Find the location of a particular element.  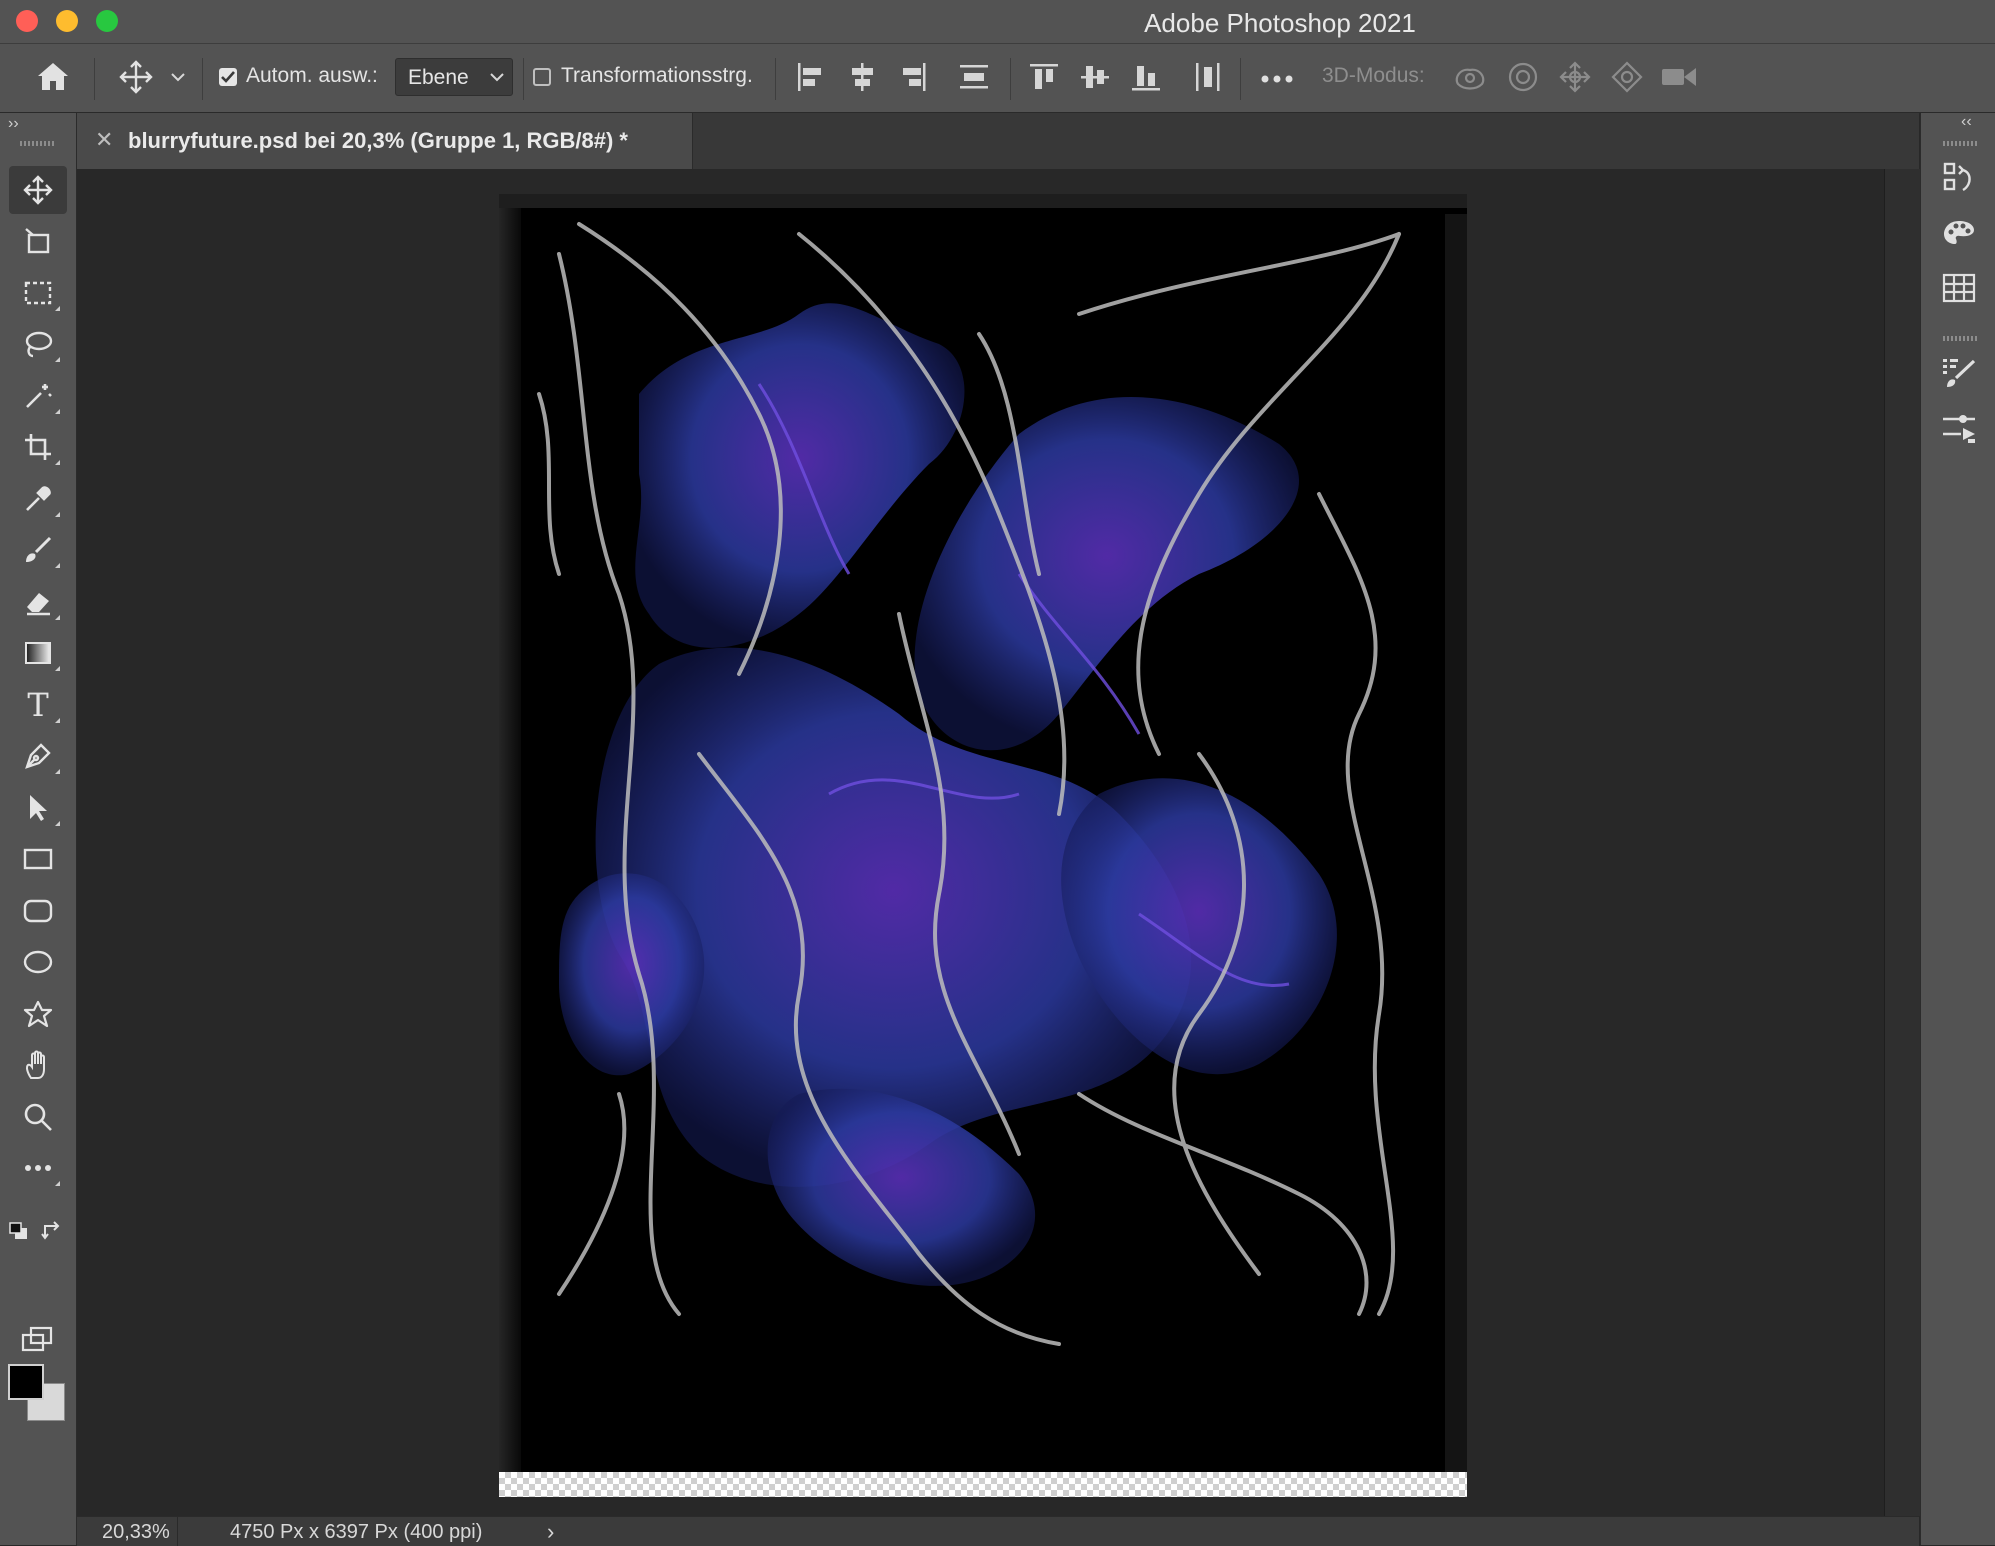

history-panel-icon is located at coordinates (1959, 178).